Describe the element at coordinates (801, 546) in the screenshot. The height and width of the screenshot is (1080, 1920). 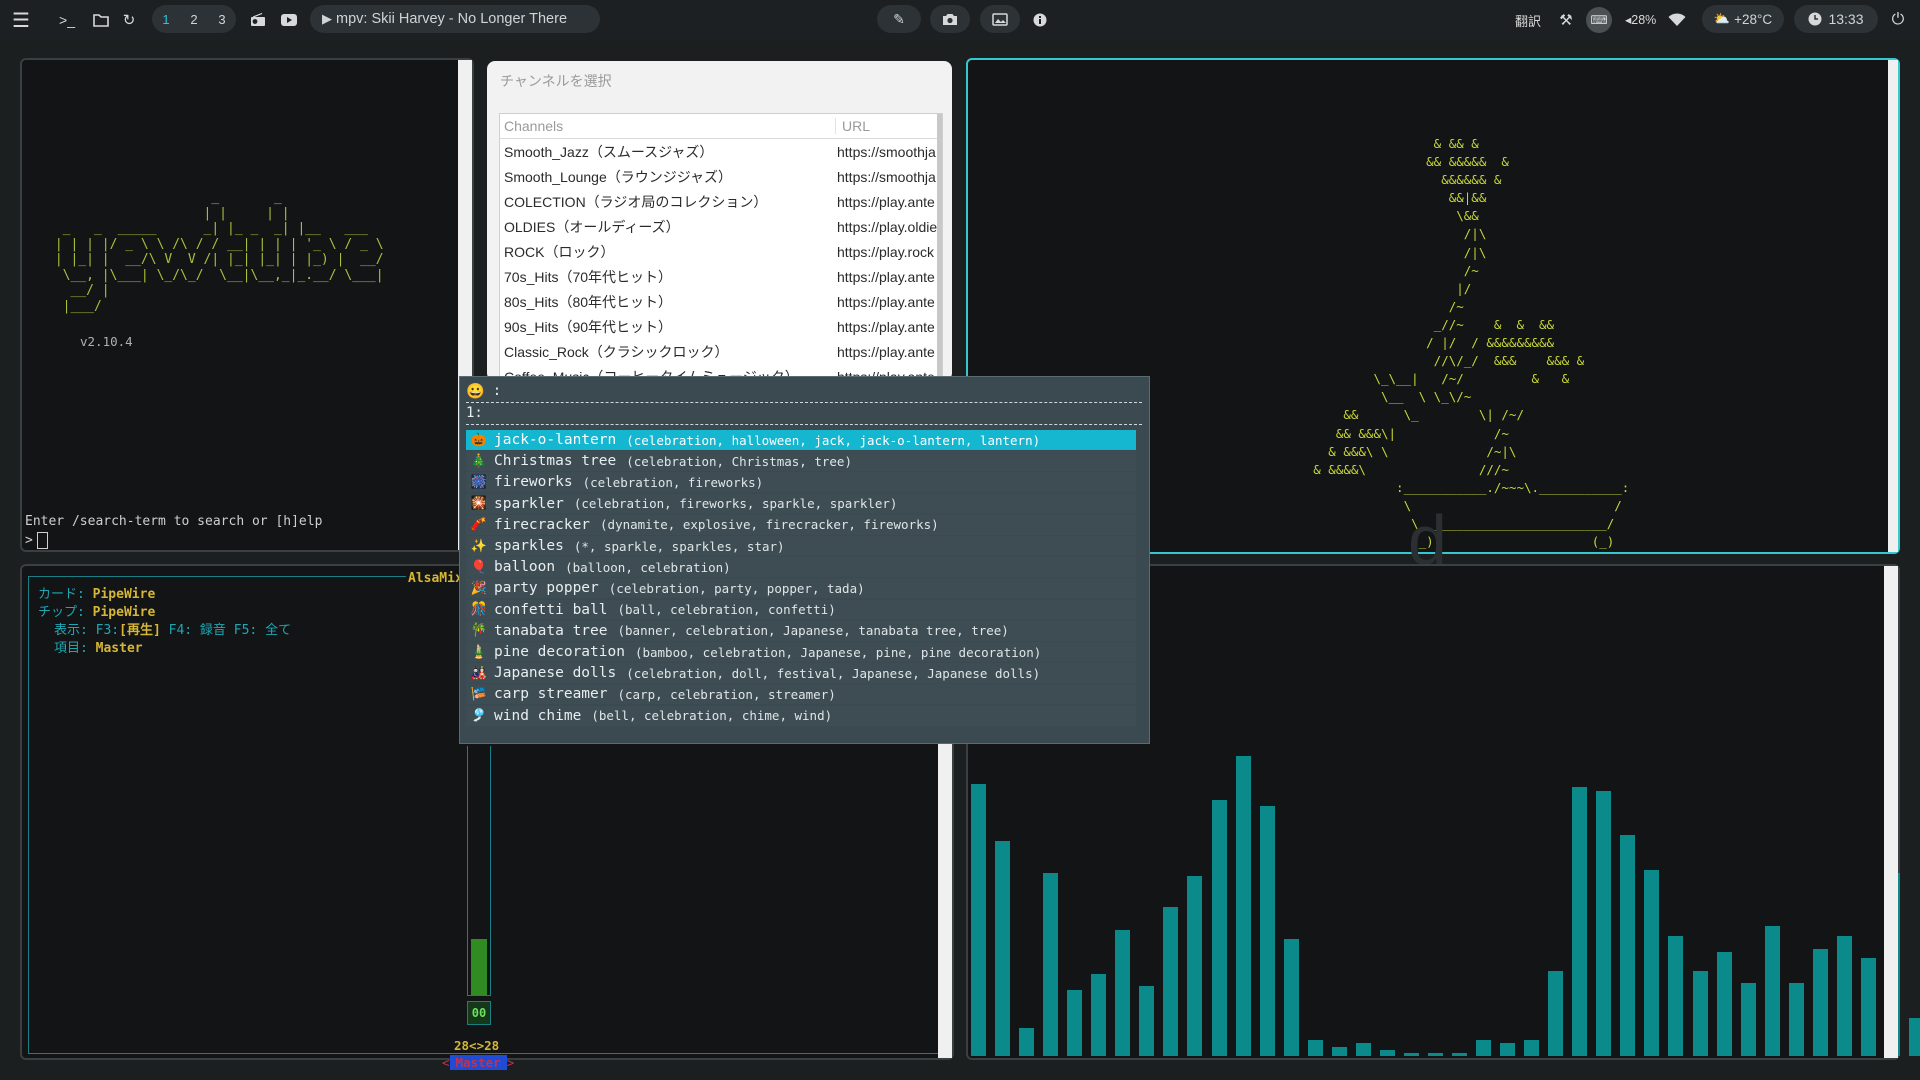
I see `emoji-list-item: ✨ sparkles (*, sparkle, sparkles, star)` at that location.